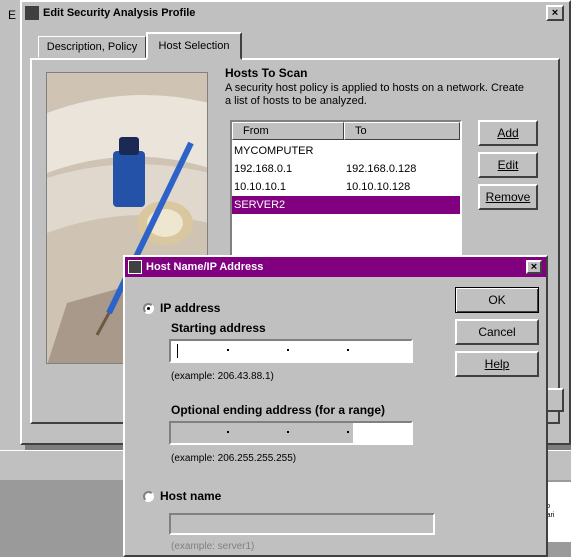 The image size is (571, 557). Describe the element at coordinates (291, 351) in the screenshot. I see `starting-address-field` at that location.